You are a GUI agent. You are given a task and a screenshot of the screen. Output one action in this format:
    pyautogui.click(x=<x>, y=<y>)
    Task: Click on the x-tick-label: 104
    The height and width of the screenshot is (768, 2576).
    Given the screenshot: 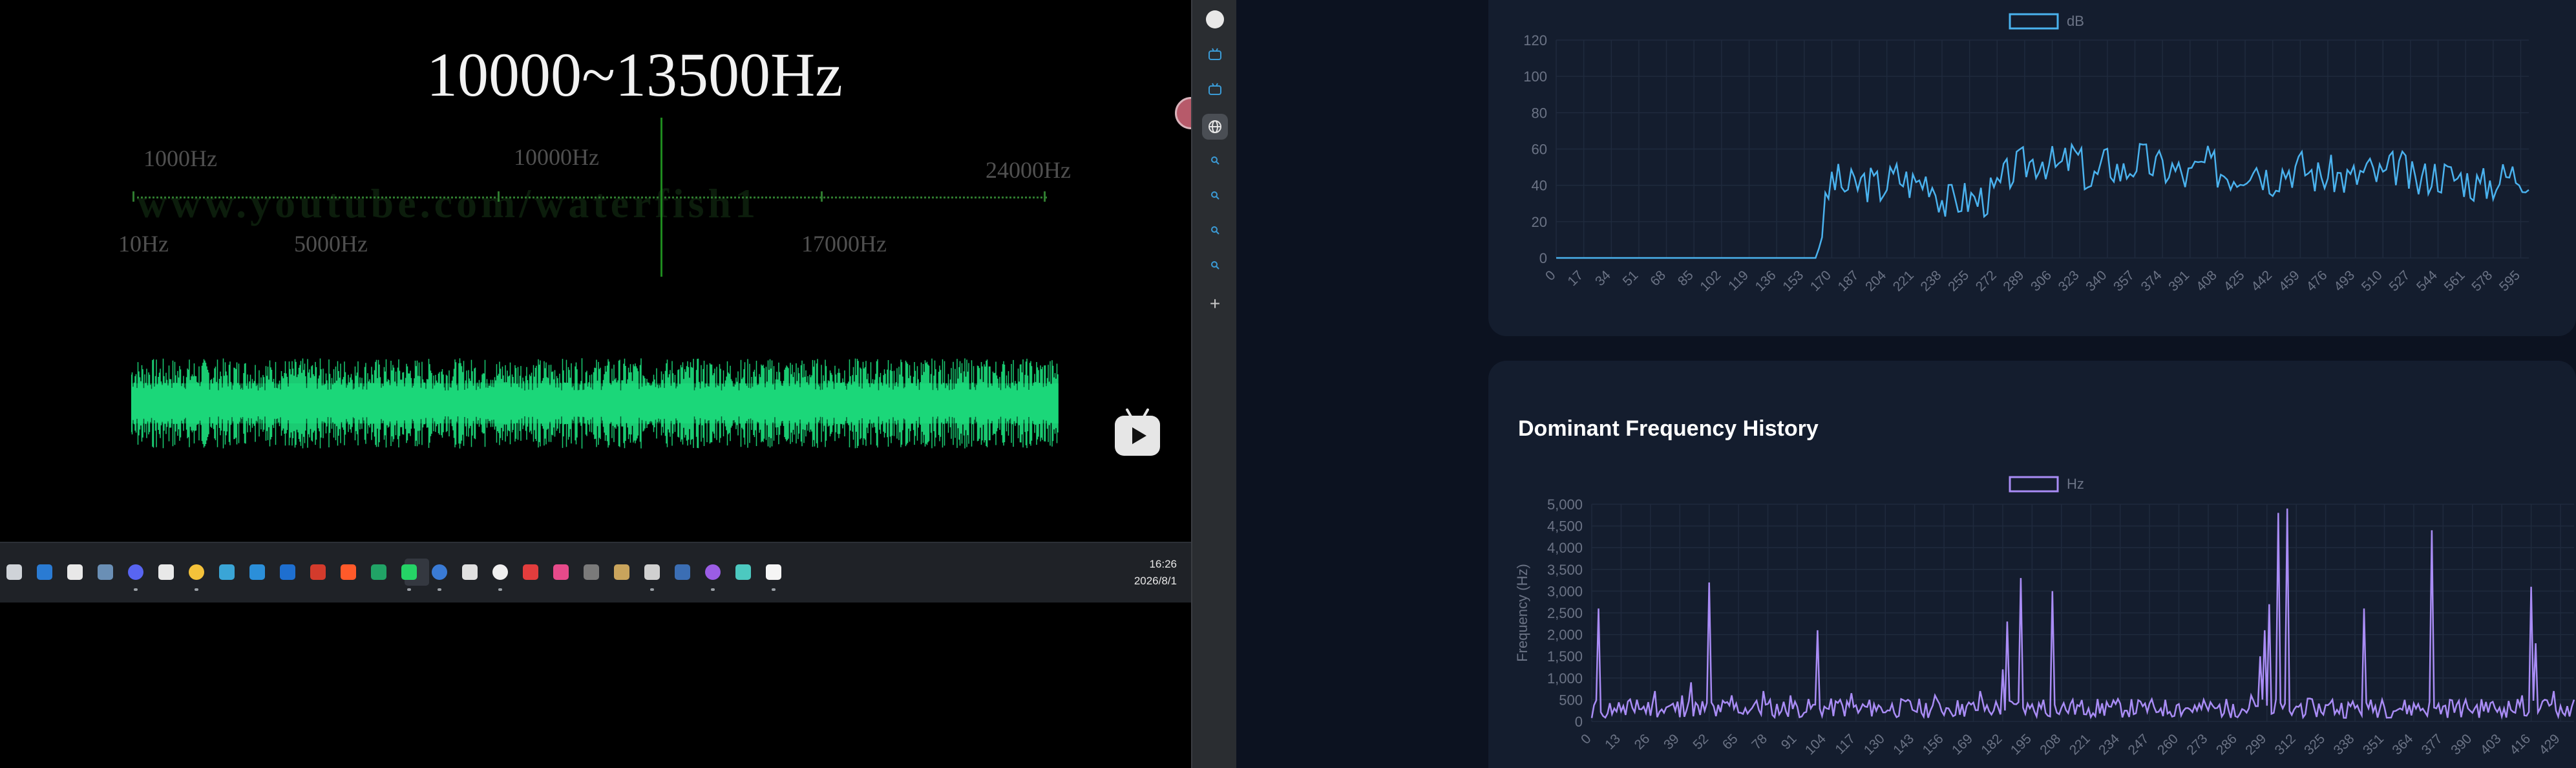 What is the action you would take?
    pyautogui.click(x=1815, y=745)
    